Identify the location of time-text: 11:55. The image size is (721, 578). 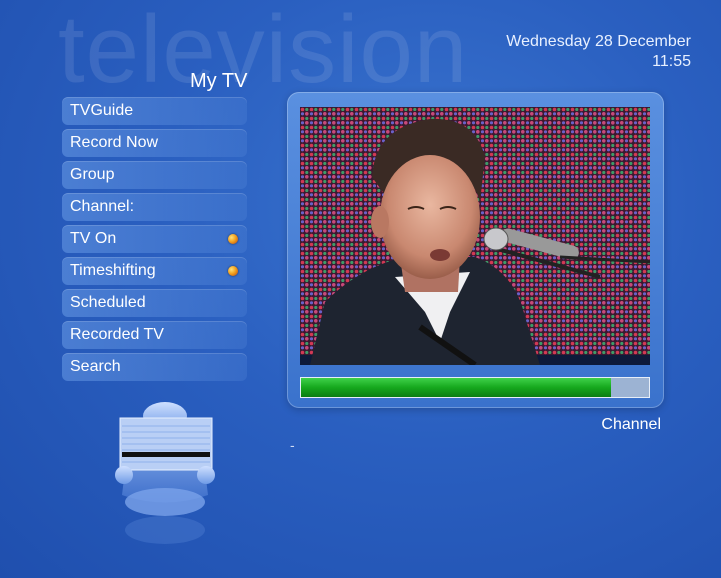
(671, 61).